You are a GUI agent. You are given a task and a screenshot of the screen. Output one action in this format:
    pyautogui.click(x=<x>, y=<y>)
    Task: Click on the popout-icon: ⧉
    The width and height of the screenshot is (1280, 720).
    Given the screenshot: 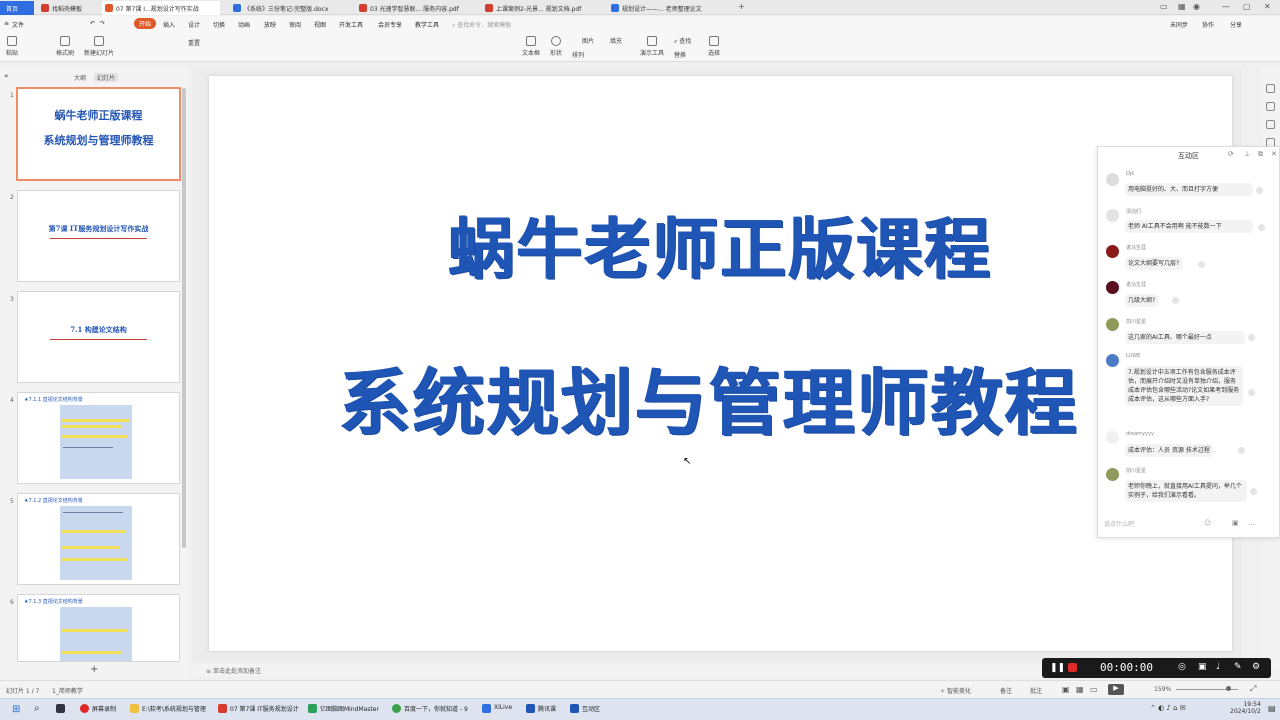 What is the action you would take?
    pyautogui.click(x=1260, y=154)
    